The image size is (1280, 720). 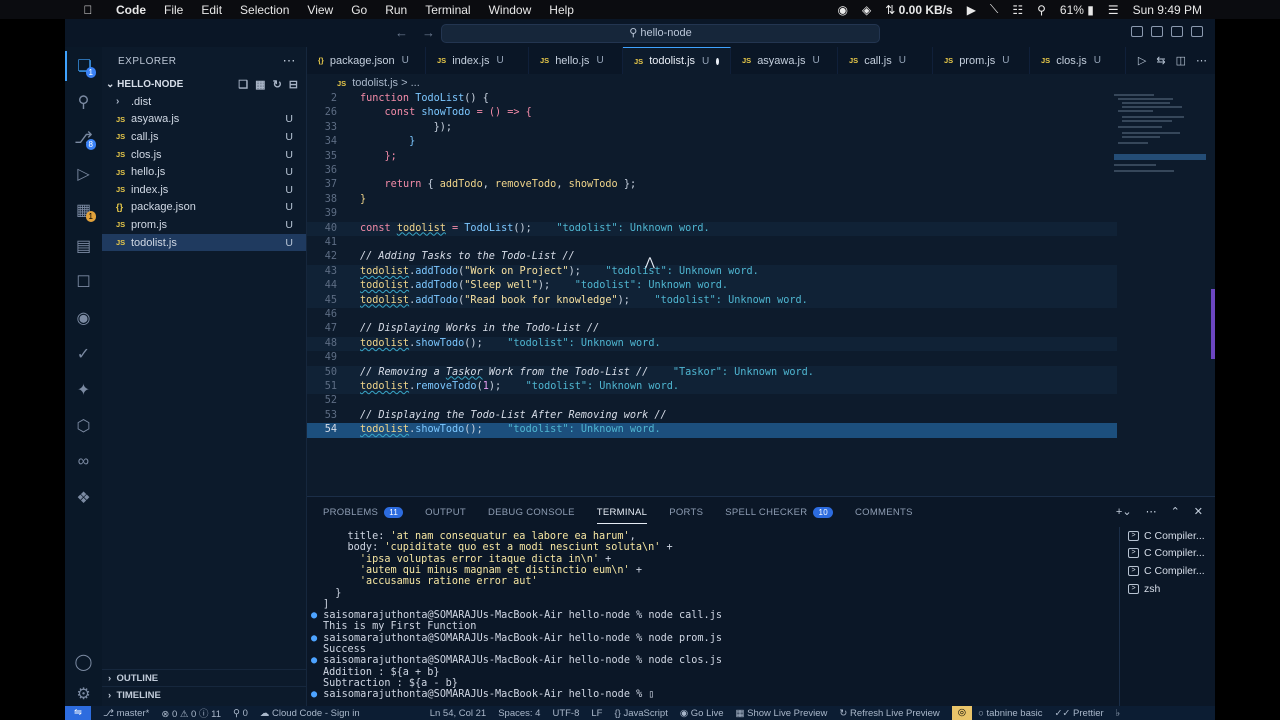 What do you see at coordinates (204, 190) in the screenshot?
I see `sidebar-item-index: JS index.js U` at bounding box center [204, 190].